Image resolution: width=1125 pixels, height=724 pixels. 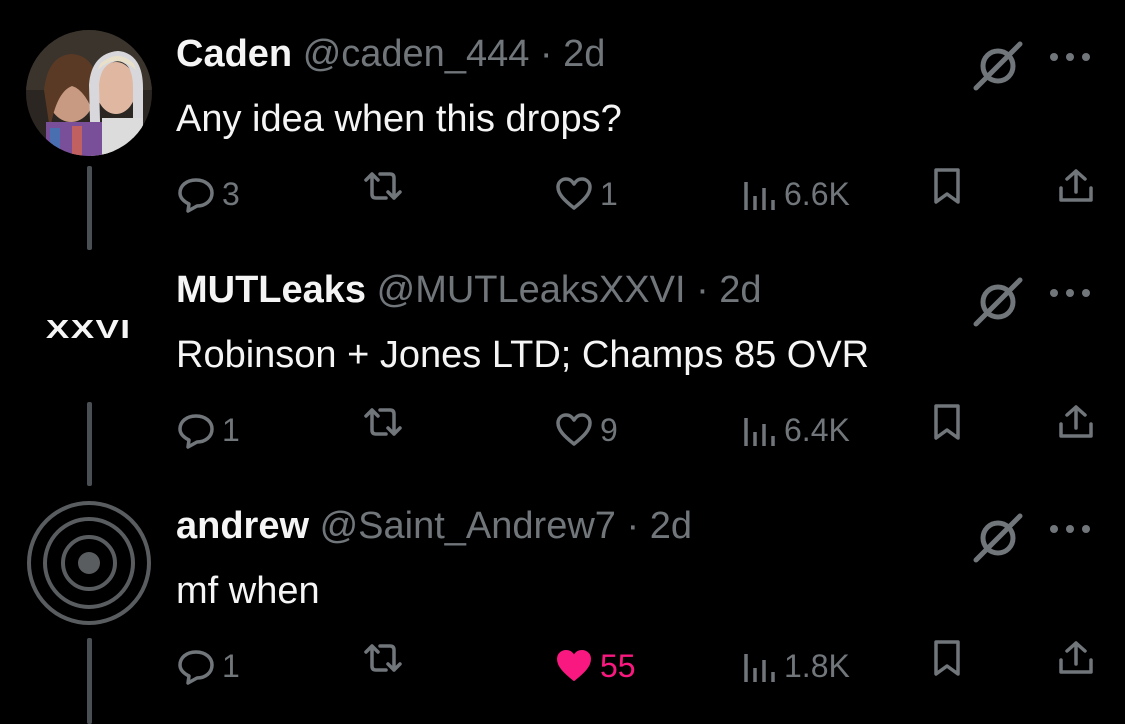 I want to click on like-count: 55, so click(x=618, y=666).